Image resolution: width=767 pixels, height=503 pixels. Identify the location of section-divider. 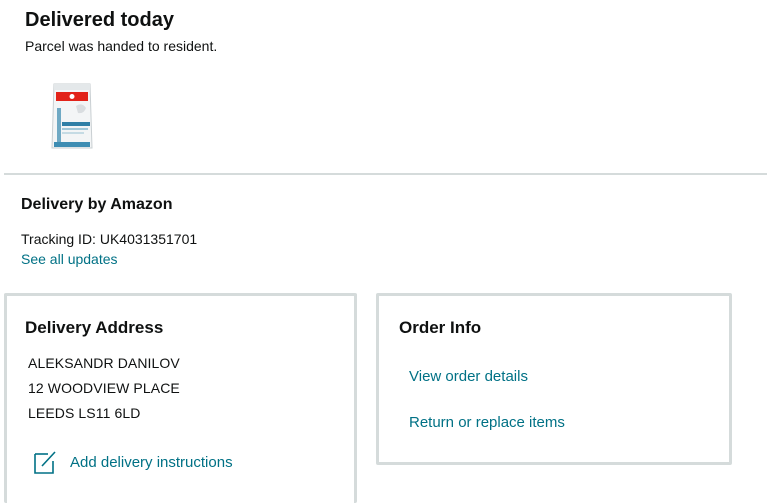
(385, 174).